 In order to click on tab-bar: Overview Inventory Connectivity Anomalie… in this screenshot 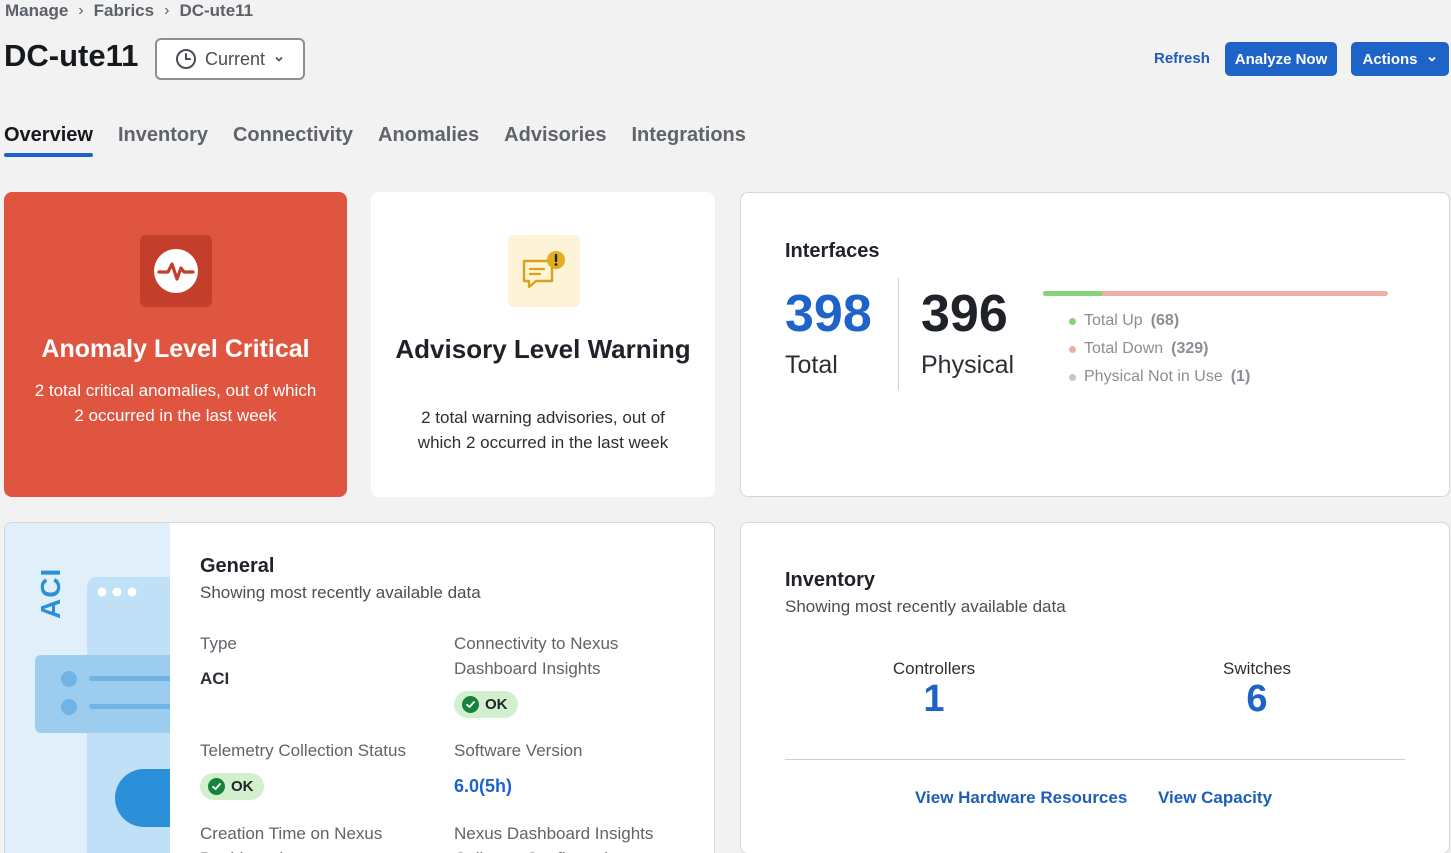, I will do `click(375, 140)`.